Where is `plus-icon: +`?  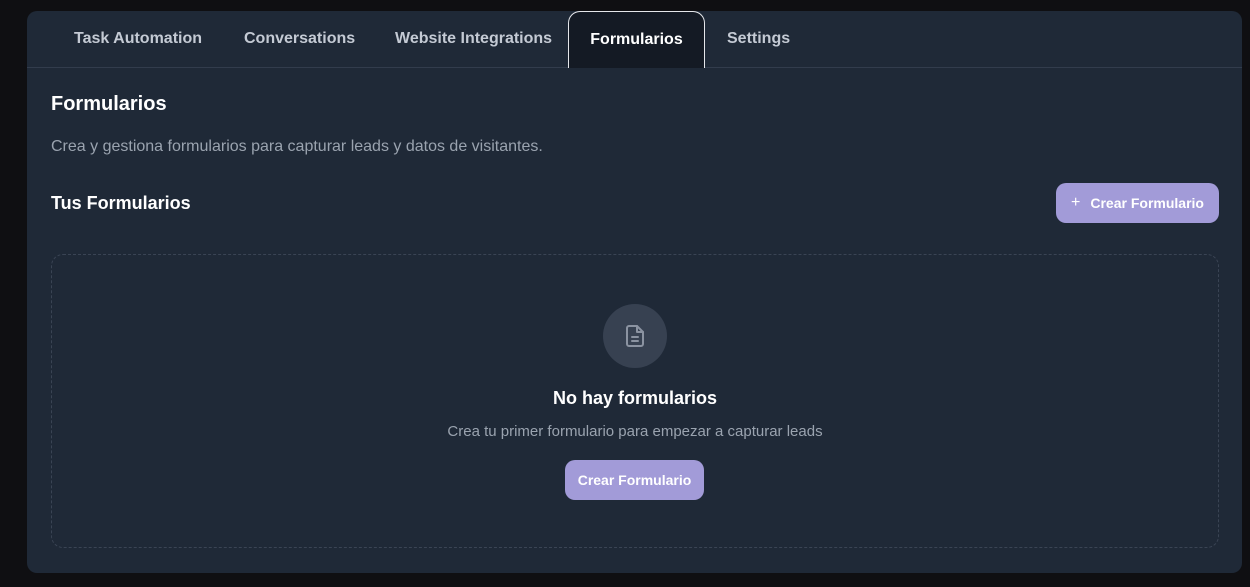
plus-icon: + is located at coordinates (1076, 202).